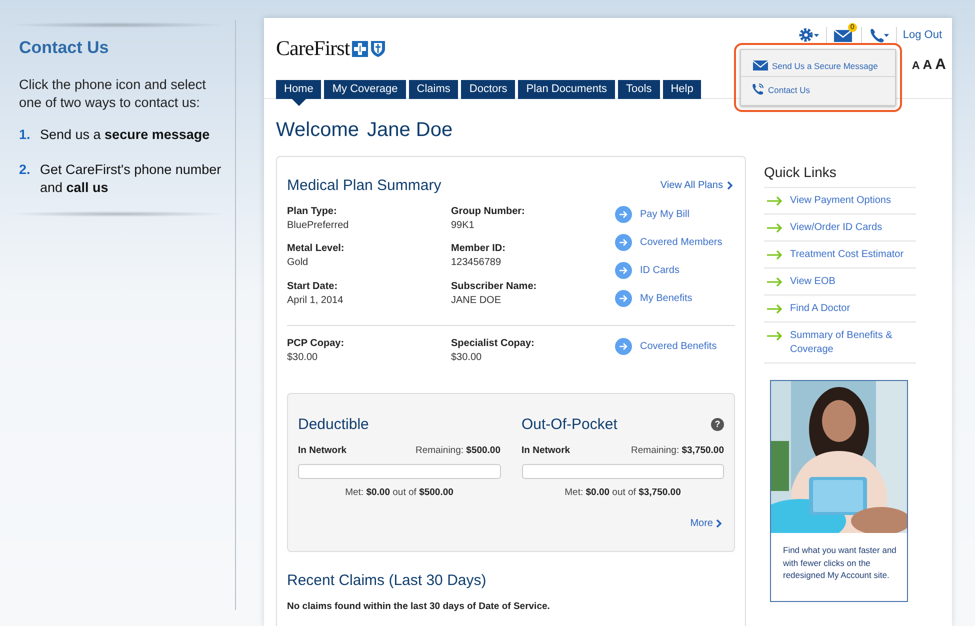  I want to click on field-value: 99K1, so click(463, 225).